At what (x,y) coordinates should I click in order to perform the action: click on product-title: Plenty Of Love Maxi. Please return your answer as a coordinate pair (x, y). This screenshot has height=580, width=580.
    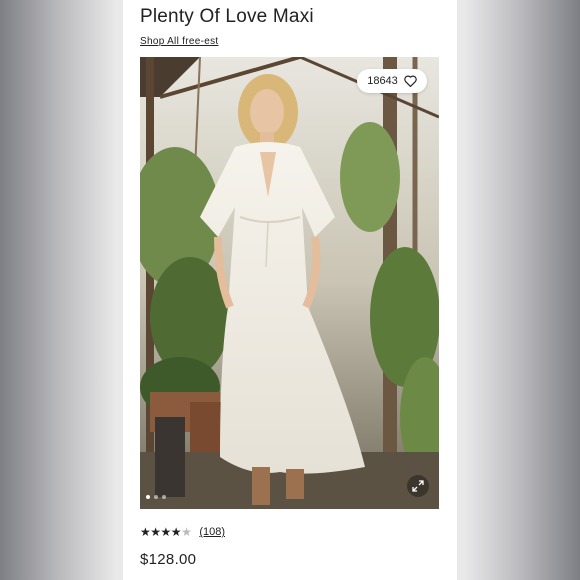
    Looking at the image, I should click on (227, 16).